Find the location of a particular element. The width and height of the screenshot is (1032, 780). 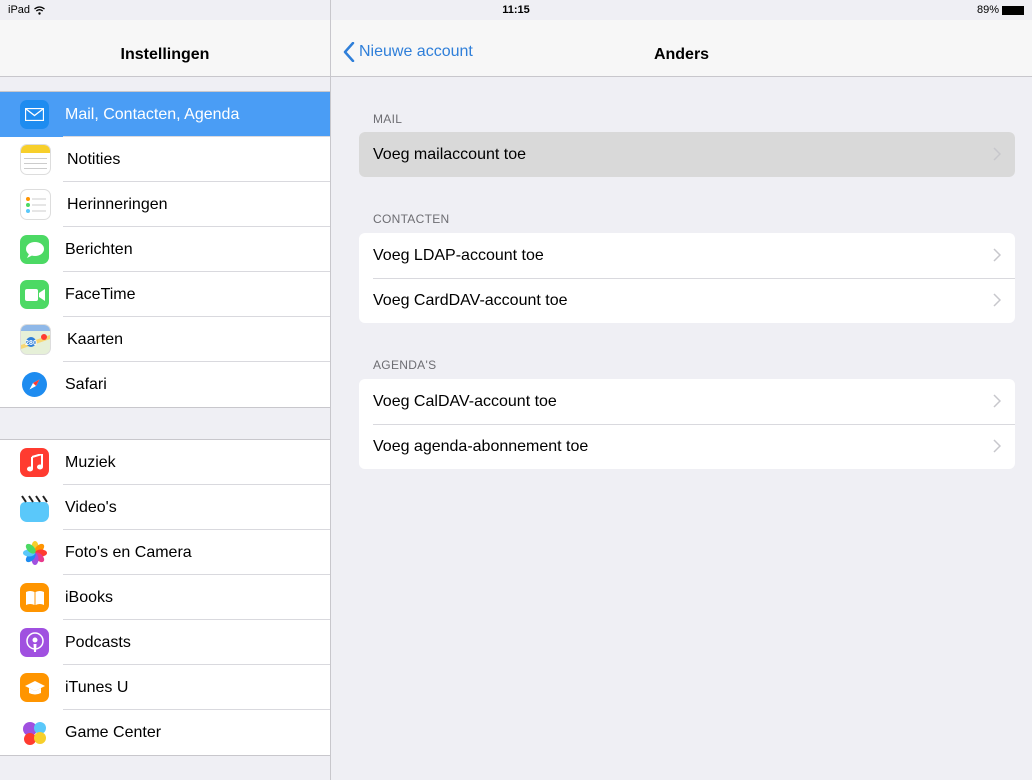

messages-icon is located at coordinates (34, 249).